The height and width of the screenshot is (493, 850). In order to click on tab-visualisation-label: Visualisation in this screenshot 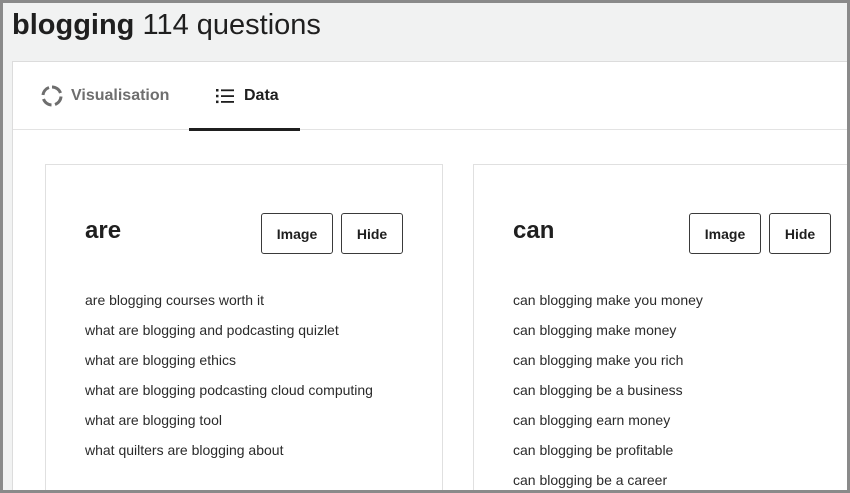, I will do `click(120, 95)`.